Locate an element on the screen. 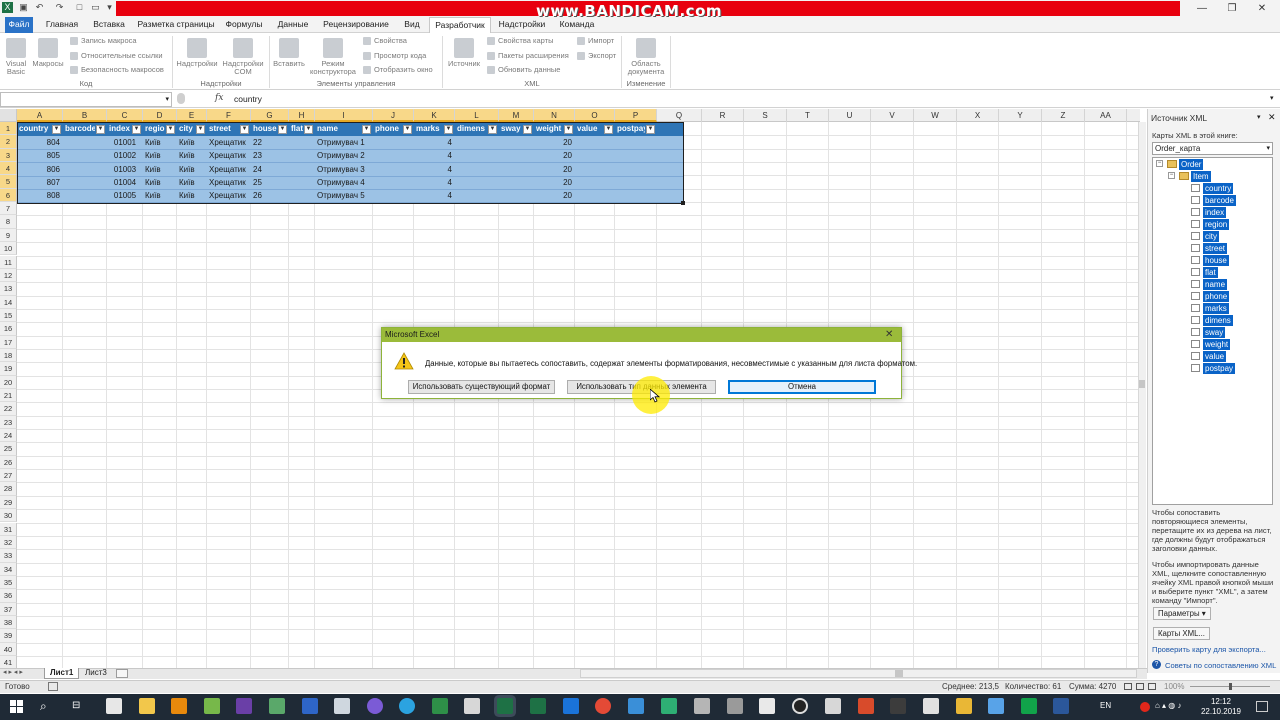 This screenshot has width=1280, height=720. column-header: V is located at coordinates (892, 115).